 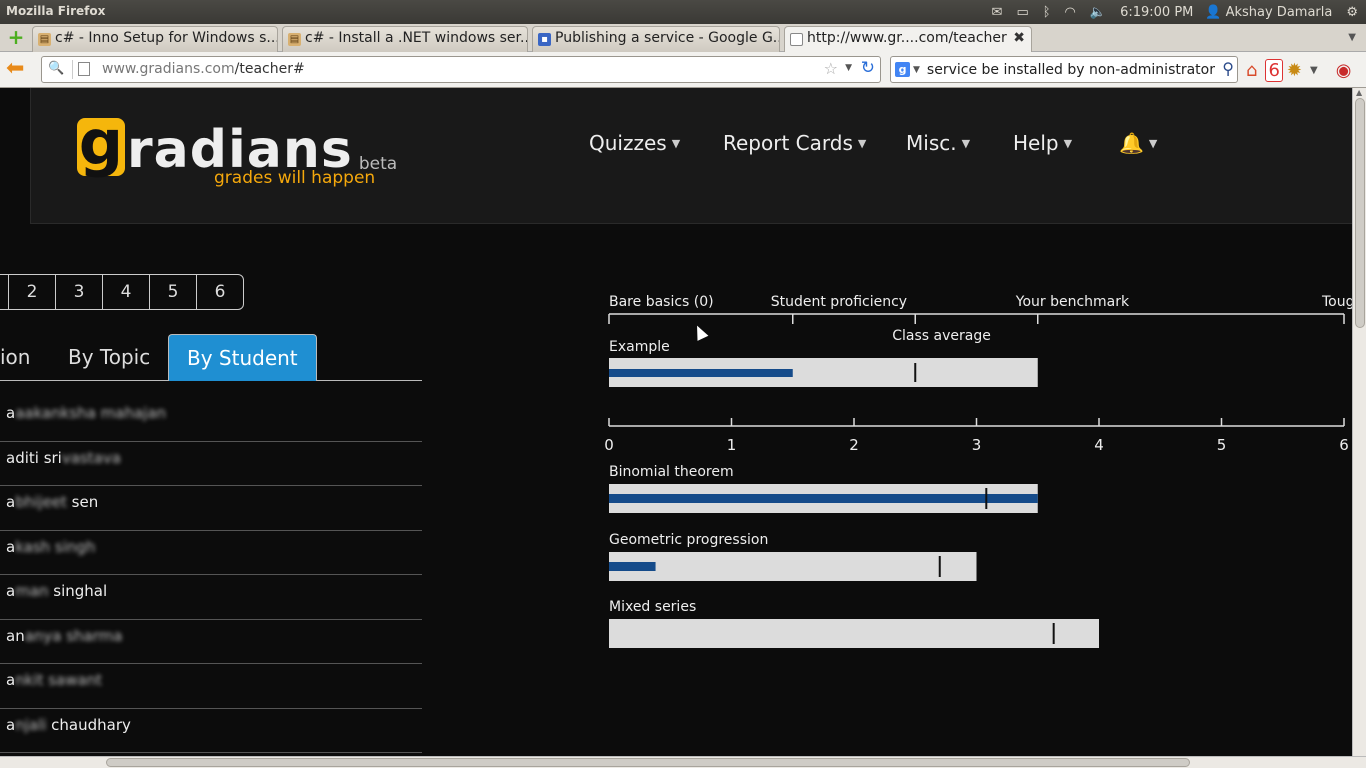 I want to click on scroll-up-icon: ▲, so click(x=1359, y=92).